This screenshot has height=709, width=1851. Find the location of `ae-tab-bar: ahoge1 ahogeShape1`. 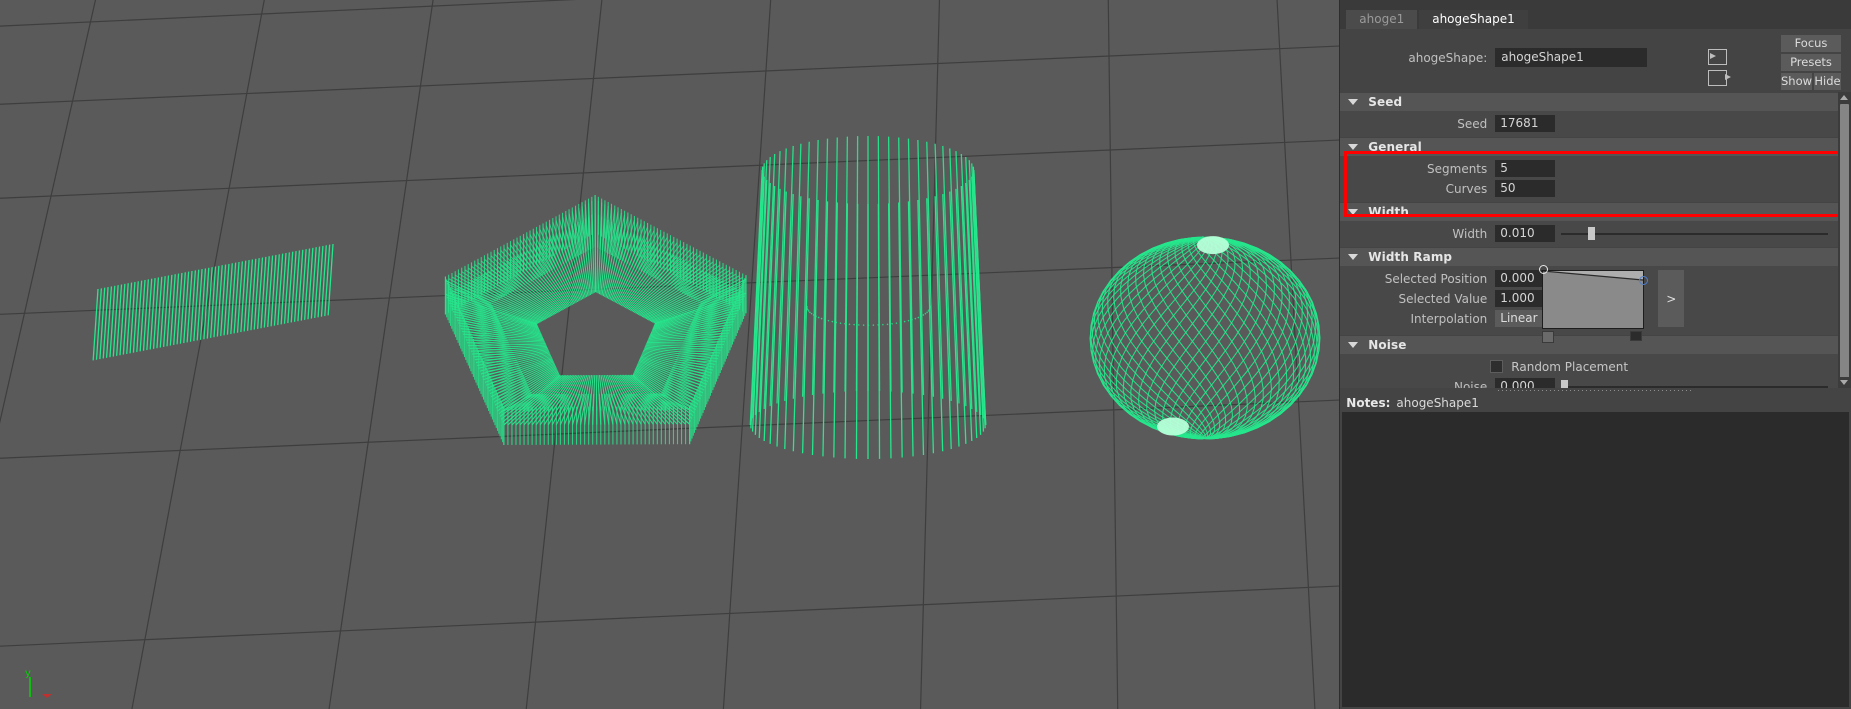

ae-tab-bar: ahoge1 ahogeShape1 is located at coordinates (1595, 18).